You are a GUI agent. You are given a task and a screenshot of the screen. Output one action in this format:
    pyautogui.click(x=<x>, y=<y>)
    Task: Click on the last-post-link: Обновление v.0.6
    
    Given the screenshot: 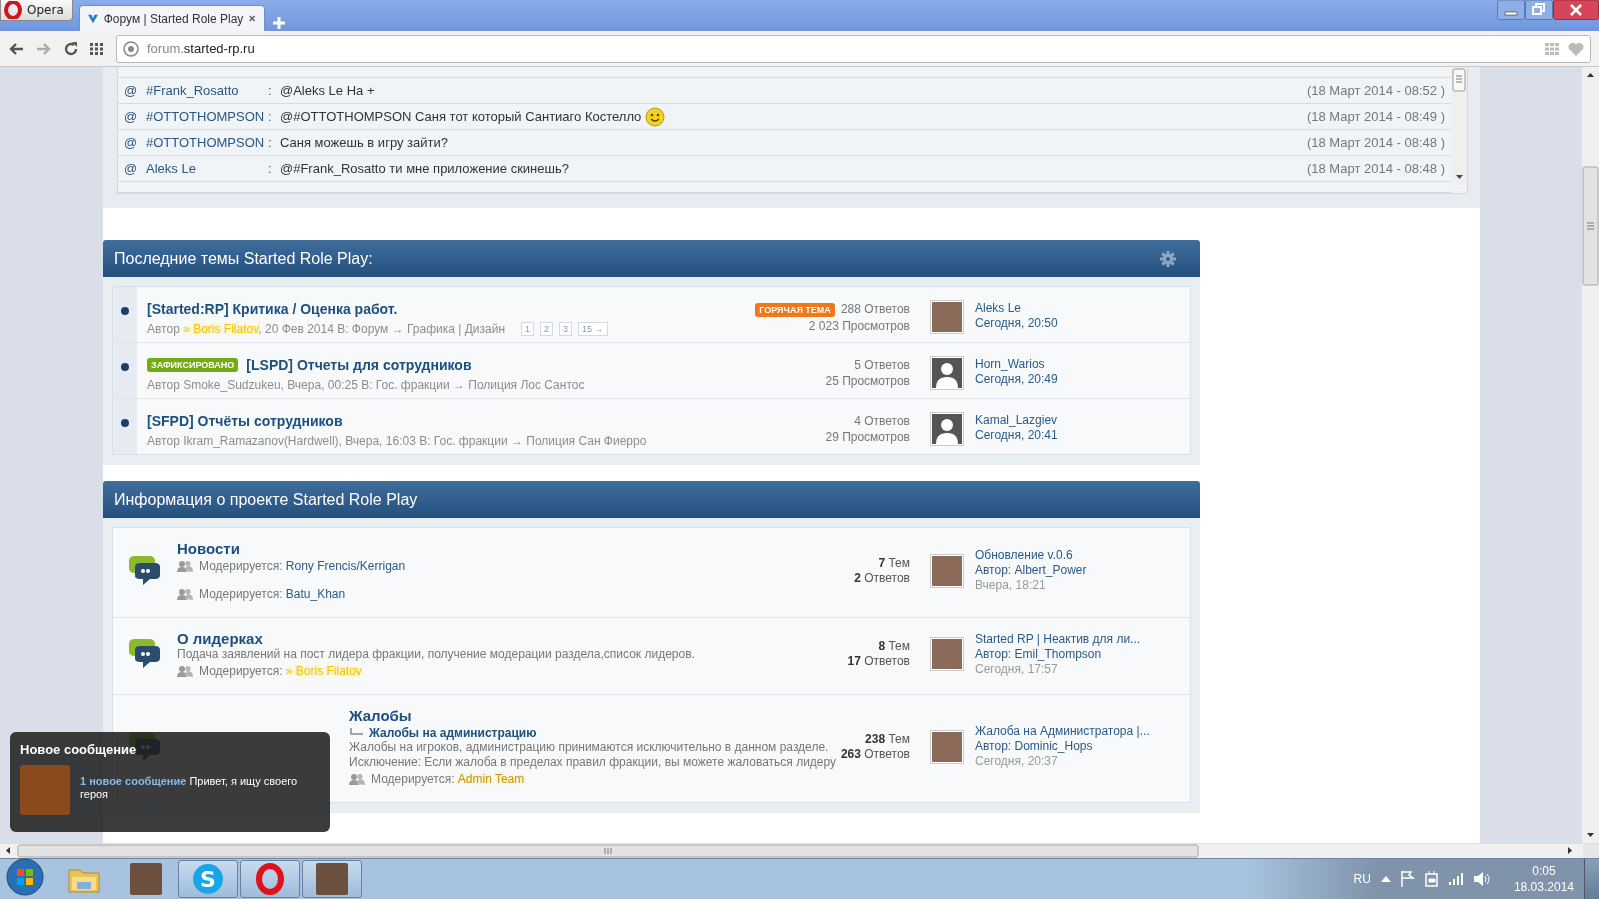 What is the action you would take?
    pyautogui.click(x=1082, y=555)
    